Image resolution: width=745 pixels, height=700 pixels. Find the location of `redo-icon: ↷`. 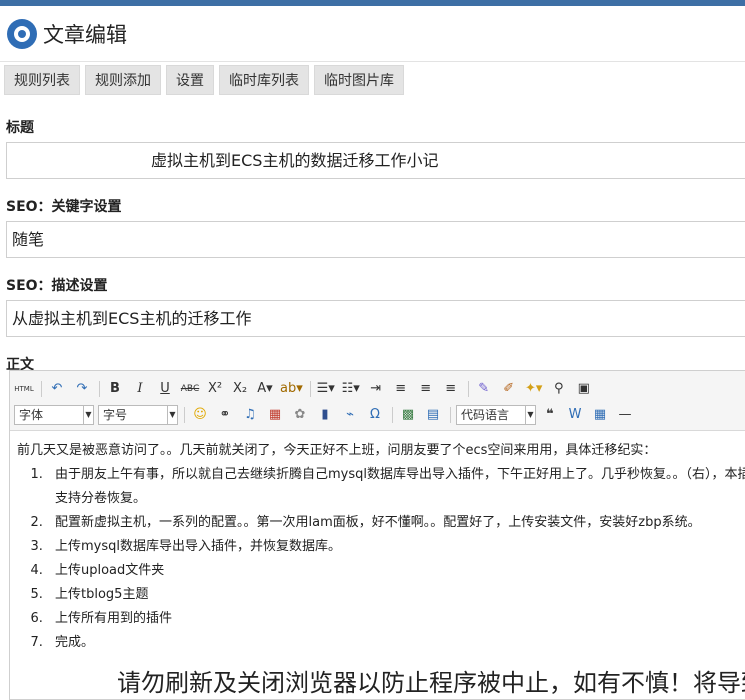

redo-icon: ↷ is located at coordinates (82, 389).